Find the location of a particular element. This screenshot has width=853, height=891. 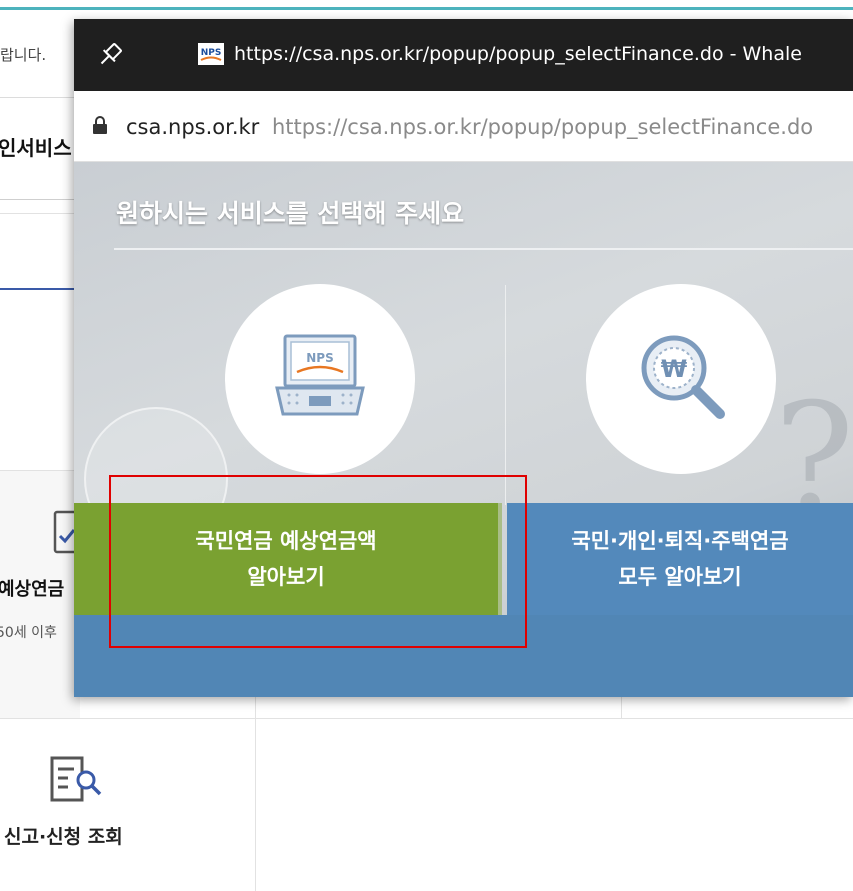

search-won-icon-circle: ₩ is located at coordinates (681, 379).